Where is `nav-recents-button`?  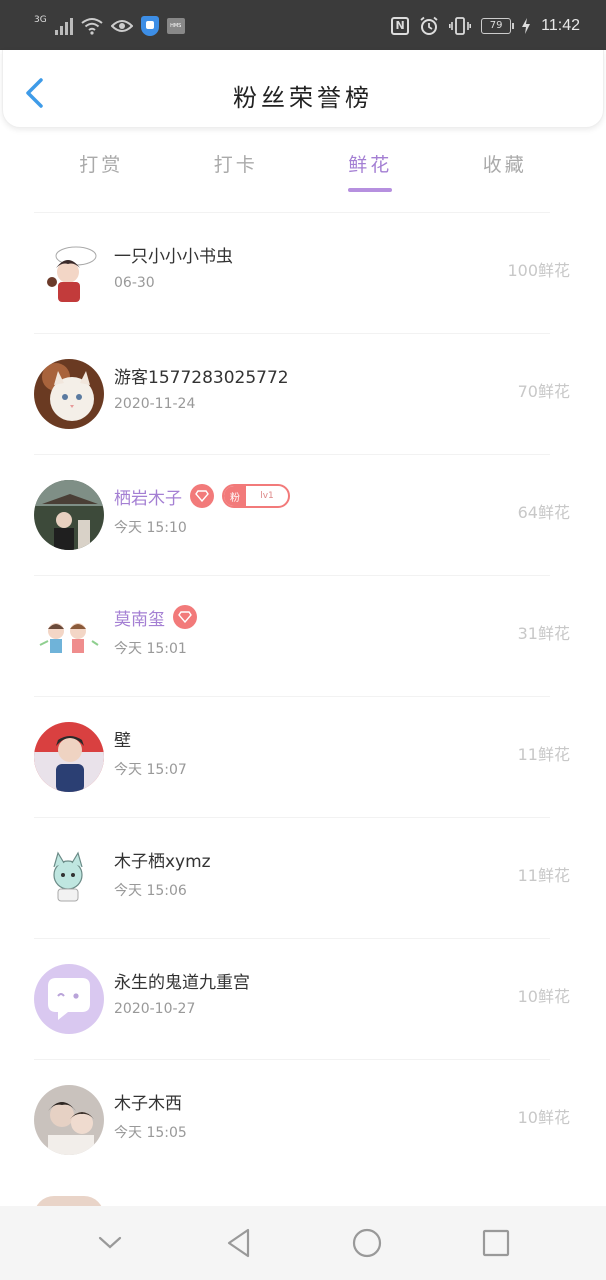
nav-recents-button is located at coordinates (496, 1243).